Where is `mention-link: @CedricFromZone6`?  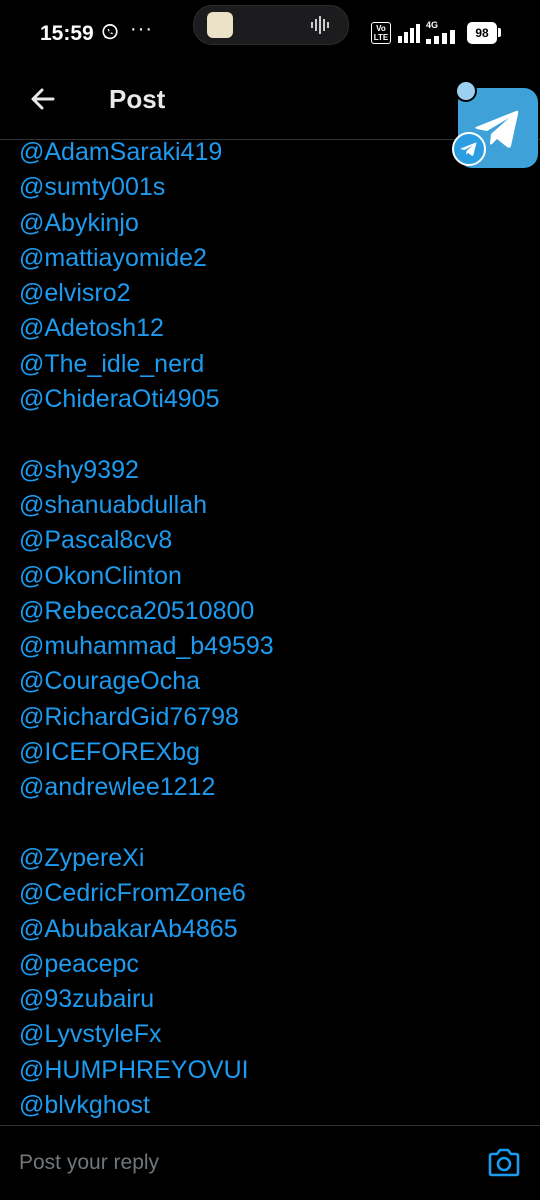 mention-link: @CedricFromZone6 is located at coordinates (146, 893).